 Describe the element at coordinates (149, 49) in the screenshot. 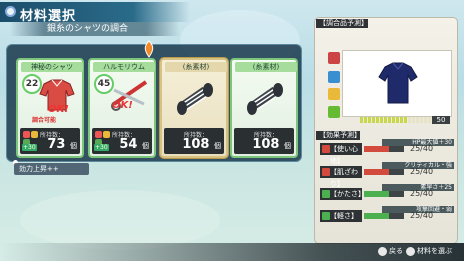

I see `selection-cursor-icon` at that location.